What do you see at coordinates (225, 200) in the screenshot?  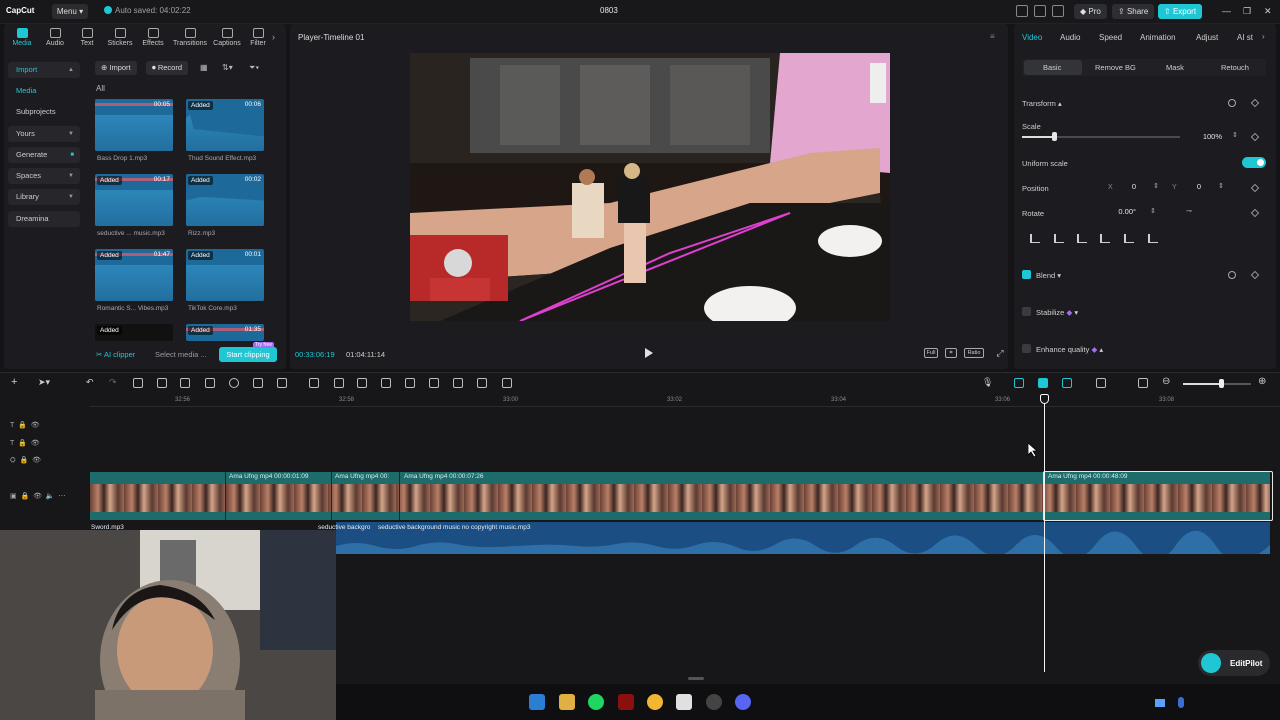 I see `media-thumb: Added 00:02` at bounding box center [225, 200].